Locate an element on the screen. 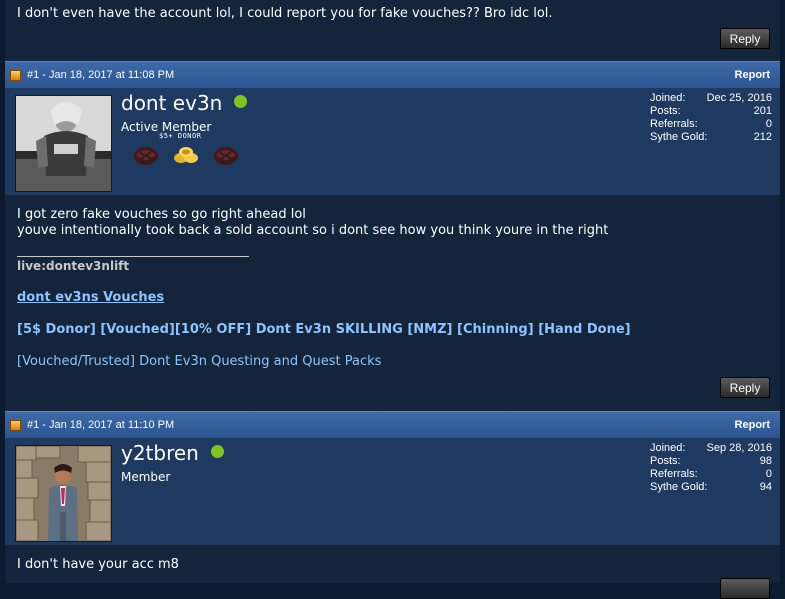  stat-value: 94 is located at coordinates (765, 487).